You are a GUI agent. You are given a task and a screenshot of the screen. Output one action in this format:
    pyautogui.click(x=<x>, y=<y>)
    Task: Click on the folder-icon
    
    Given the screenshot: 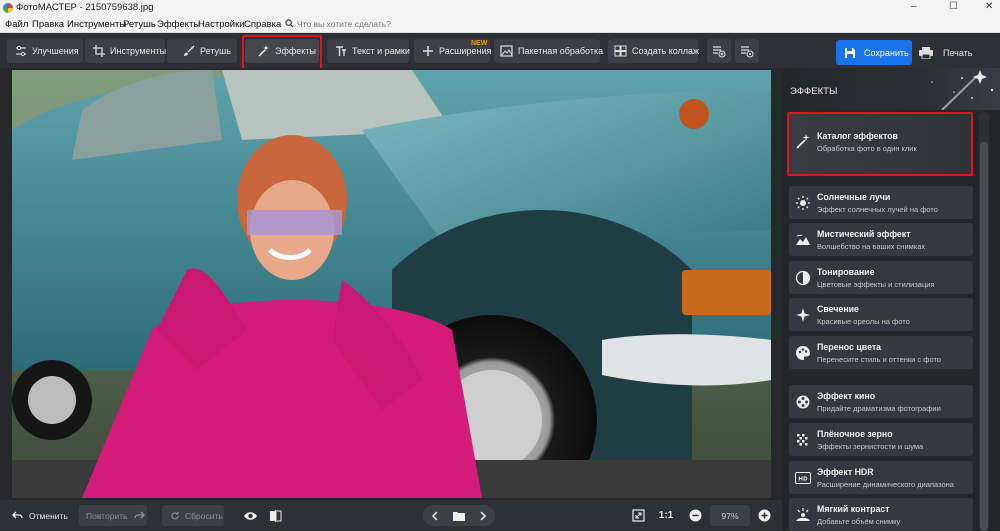 What is the action you would take?
    pyautogui.click(x=458, y=516)
    